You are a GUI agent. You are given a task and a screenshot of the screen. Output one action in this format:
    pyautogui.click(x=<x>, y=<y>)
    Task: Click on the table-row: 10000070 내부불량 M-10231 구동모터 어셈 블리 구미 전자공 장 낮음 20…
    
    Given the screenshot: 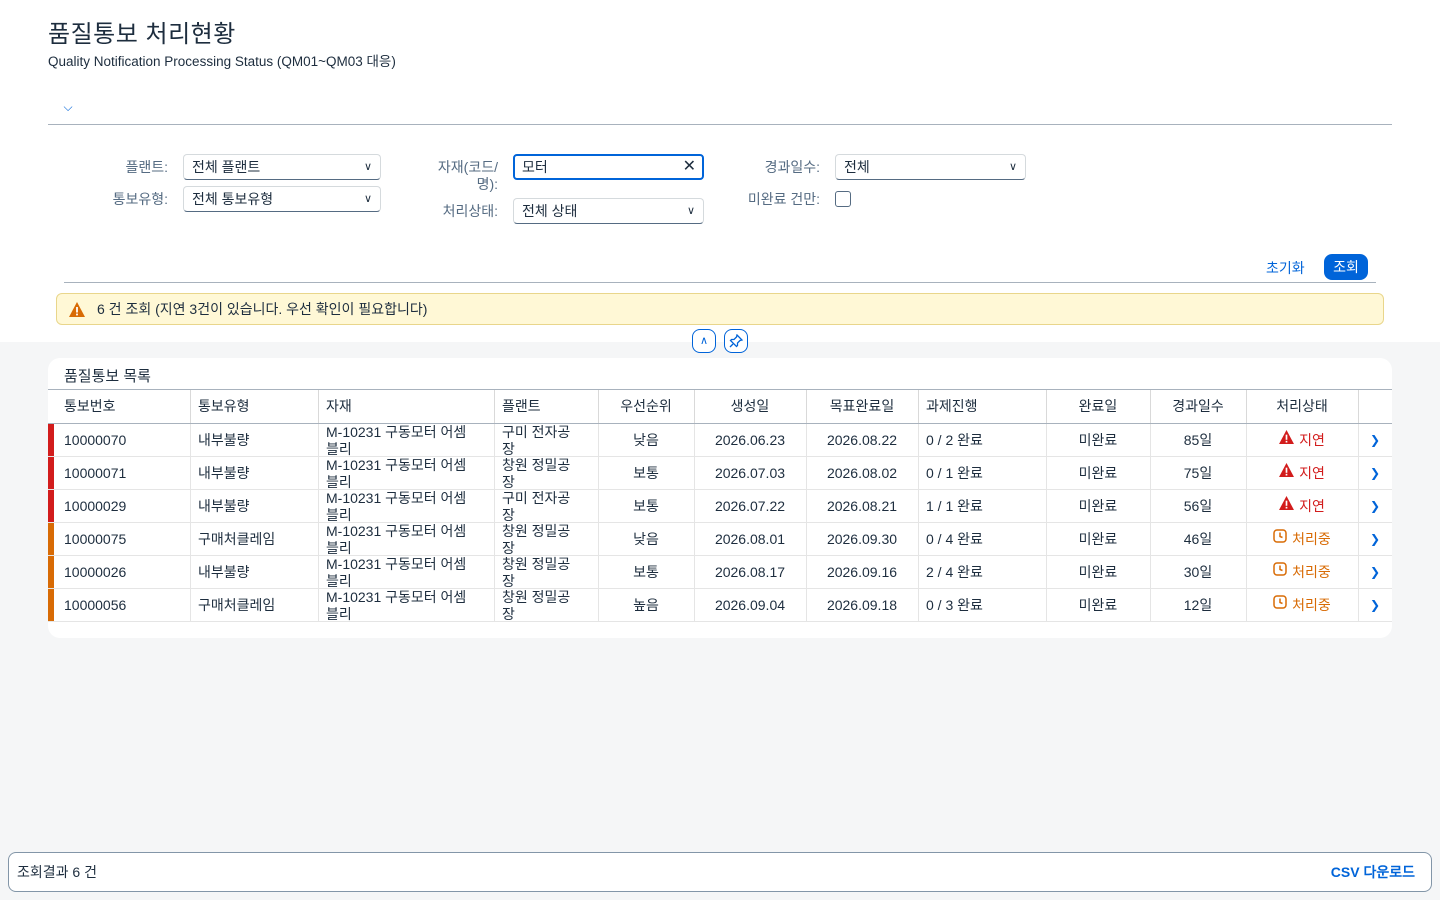 What is the action you would take?
    pyautogui.click(x=720, y=440)
    